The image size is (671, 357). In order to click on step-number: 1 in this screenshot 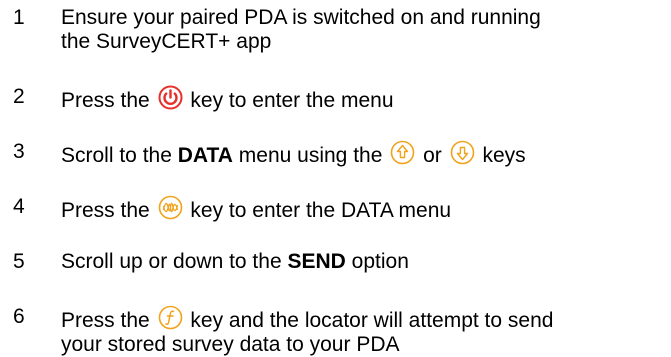, I will do `click(19, 17)`.